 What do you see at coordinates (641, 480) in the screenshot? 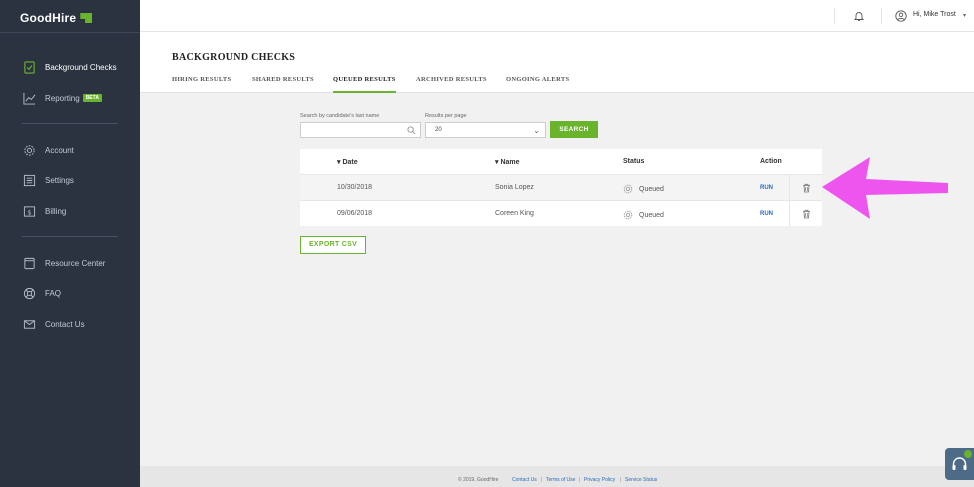
I see `footer-link-service-status: Service Status` at bounding box center [641, 480].